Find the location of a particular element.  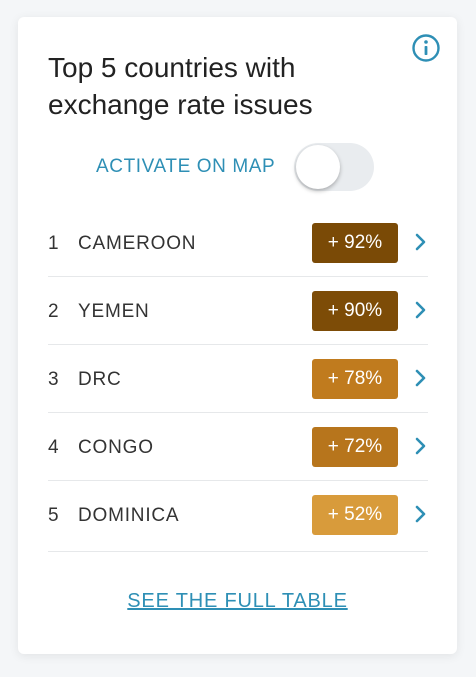

country-name: DRC is located at coordinates (100, 379).